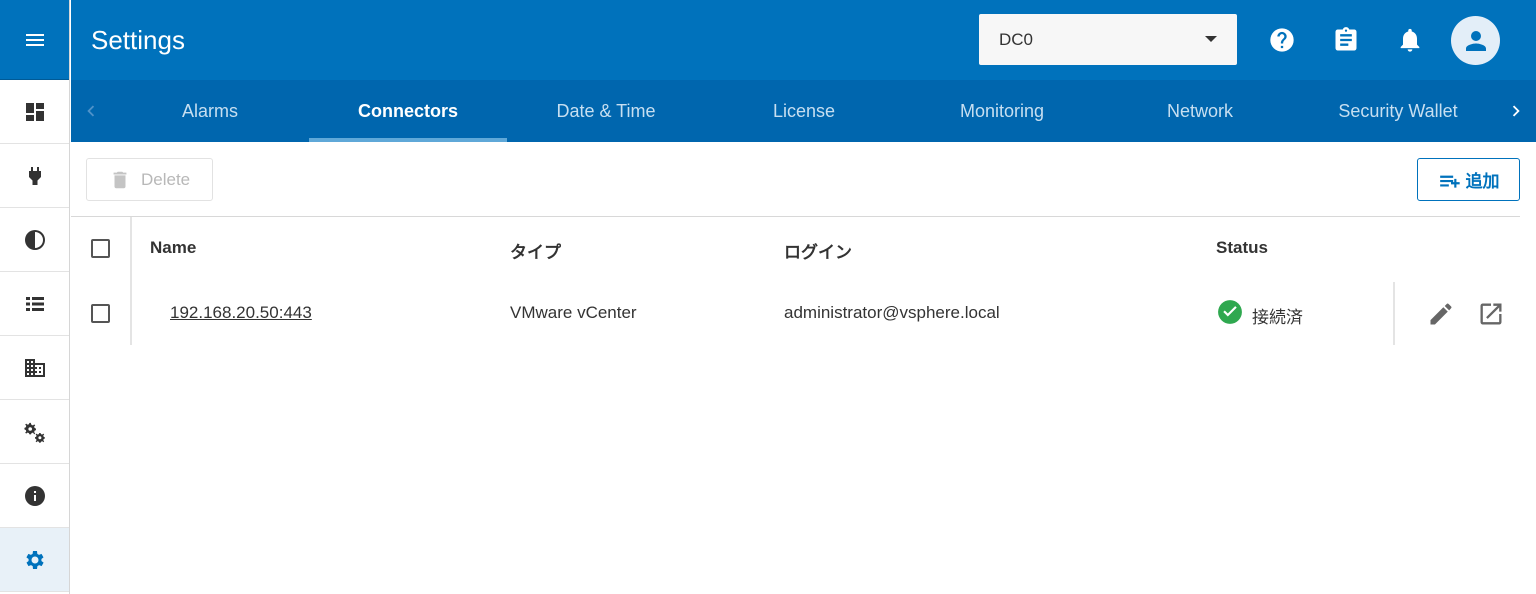  I want to click on contrast-icon, so click(34, 239).